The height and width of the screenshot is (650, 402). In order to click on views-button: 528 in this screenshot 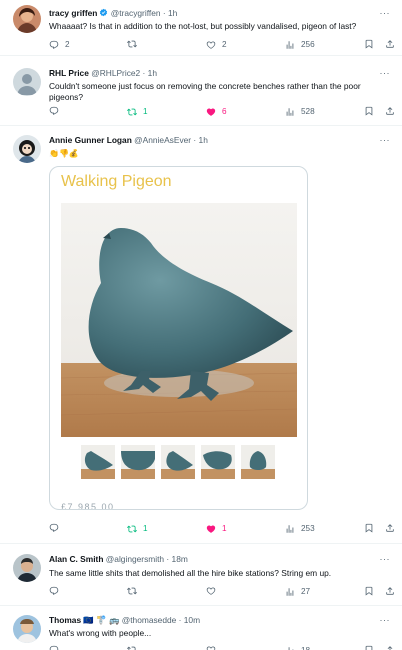, I will do `click(300, 112)`.